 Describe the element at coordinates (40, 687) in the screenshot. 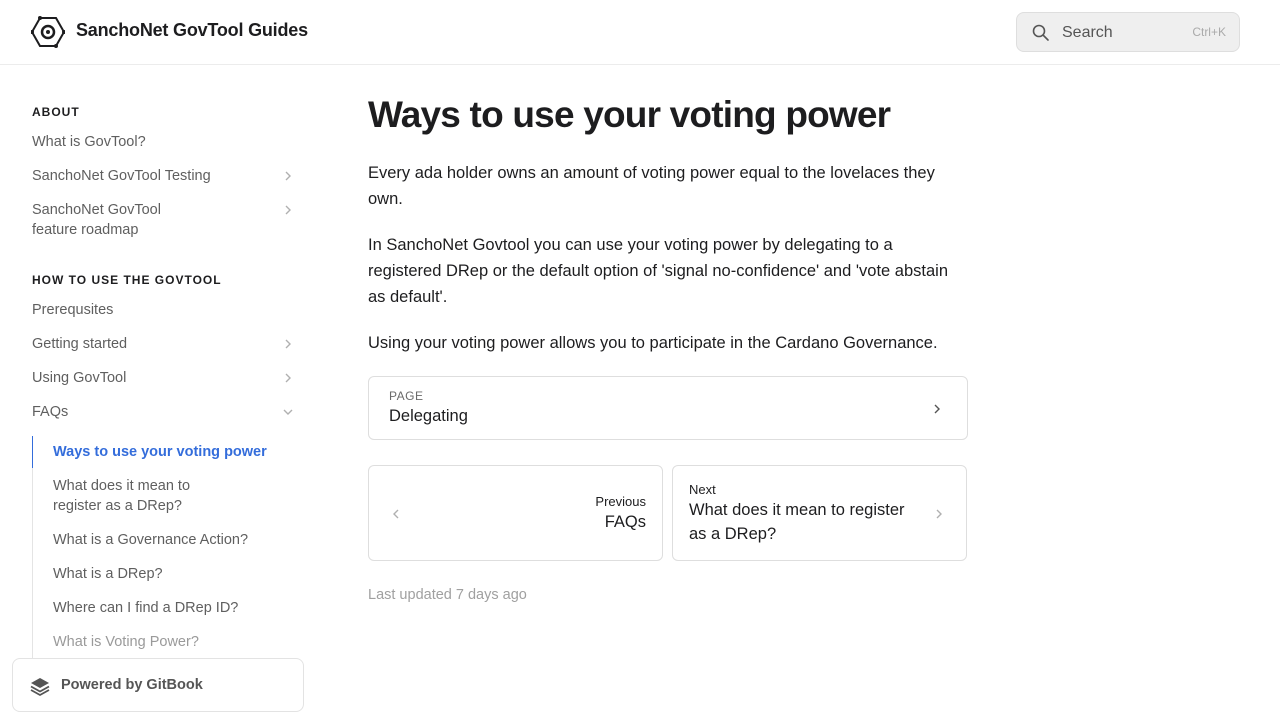

I see `gitbook-icon` at that location.